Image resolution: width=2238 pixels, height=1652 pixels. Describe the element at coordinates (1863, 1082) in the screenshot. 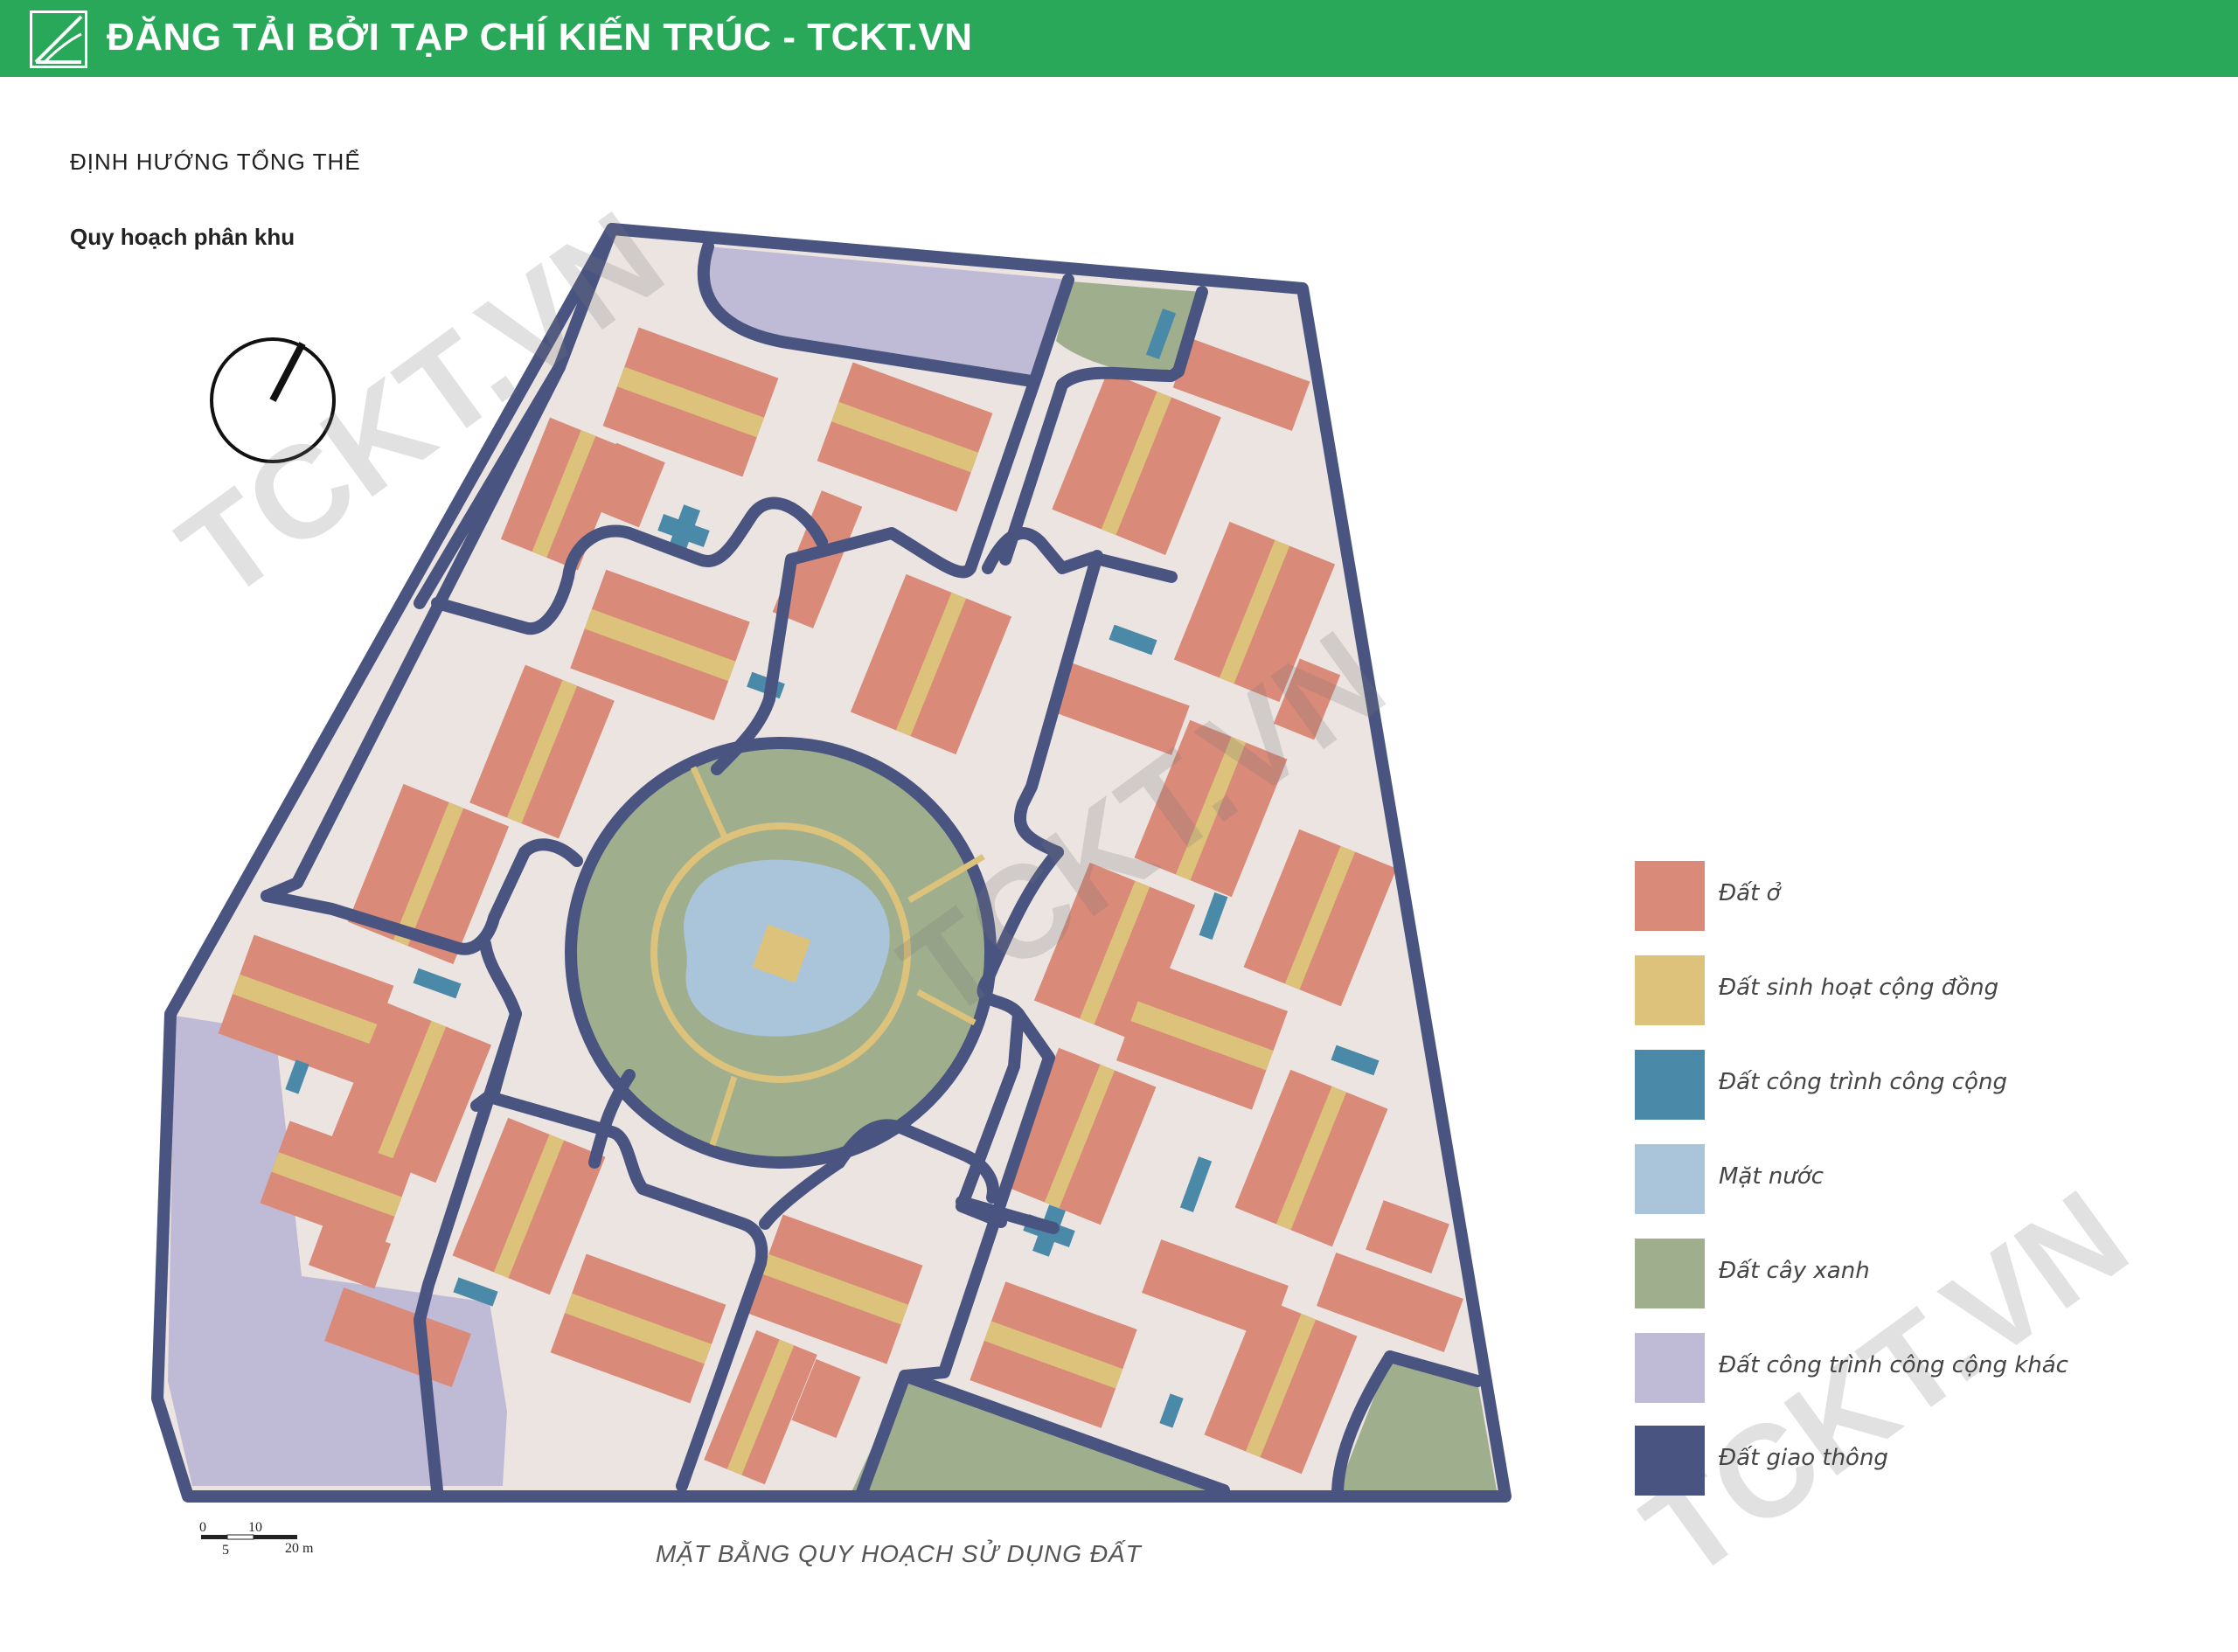

I see `legend-label: Đất công trình công cộng` at that location.